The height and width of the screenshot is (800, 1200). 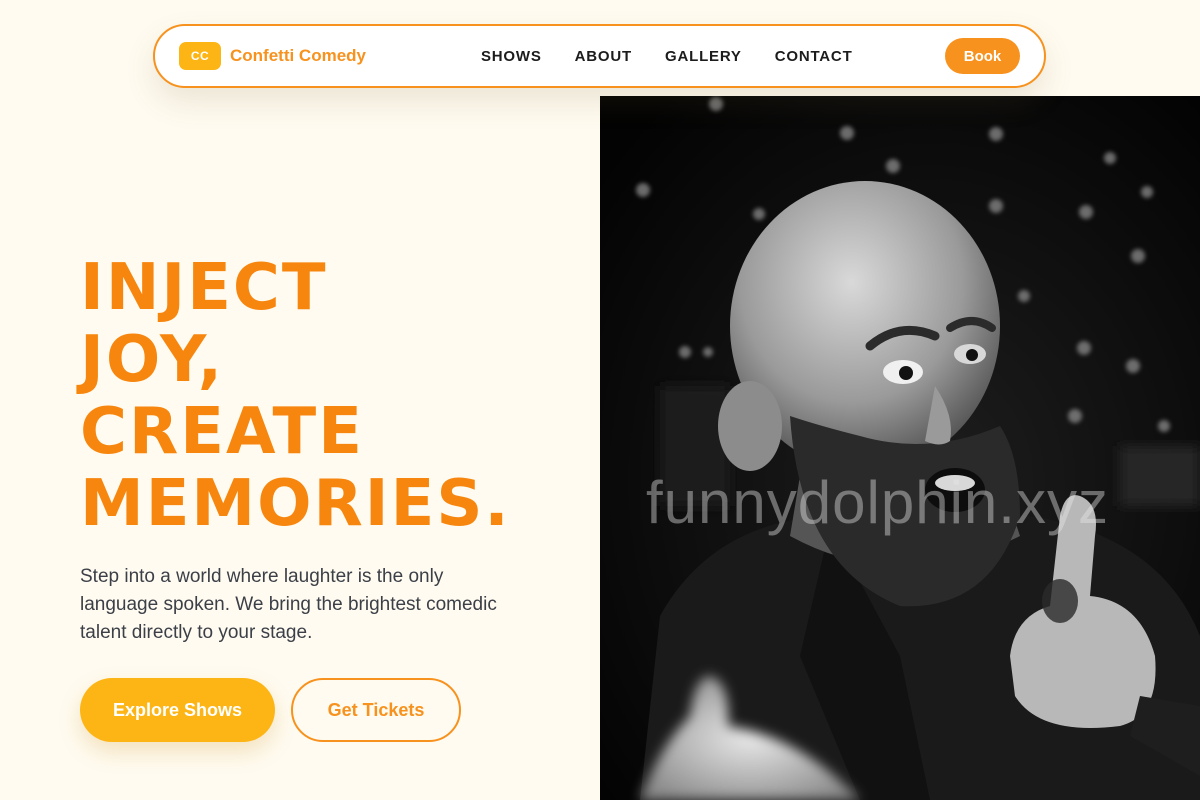 I want to click on headline-line: JOY,, so click(x=152, y=360).